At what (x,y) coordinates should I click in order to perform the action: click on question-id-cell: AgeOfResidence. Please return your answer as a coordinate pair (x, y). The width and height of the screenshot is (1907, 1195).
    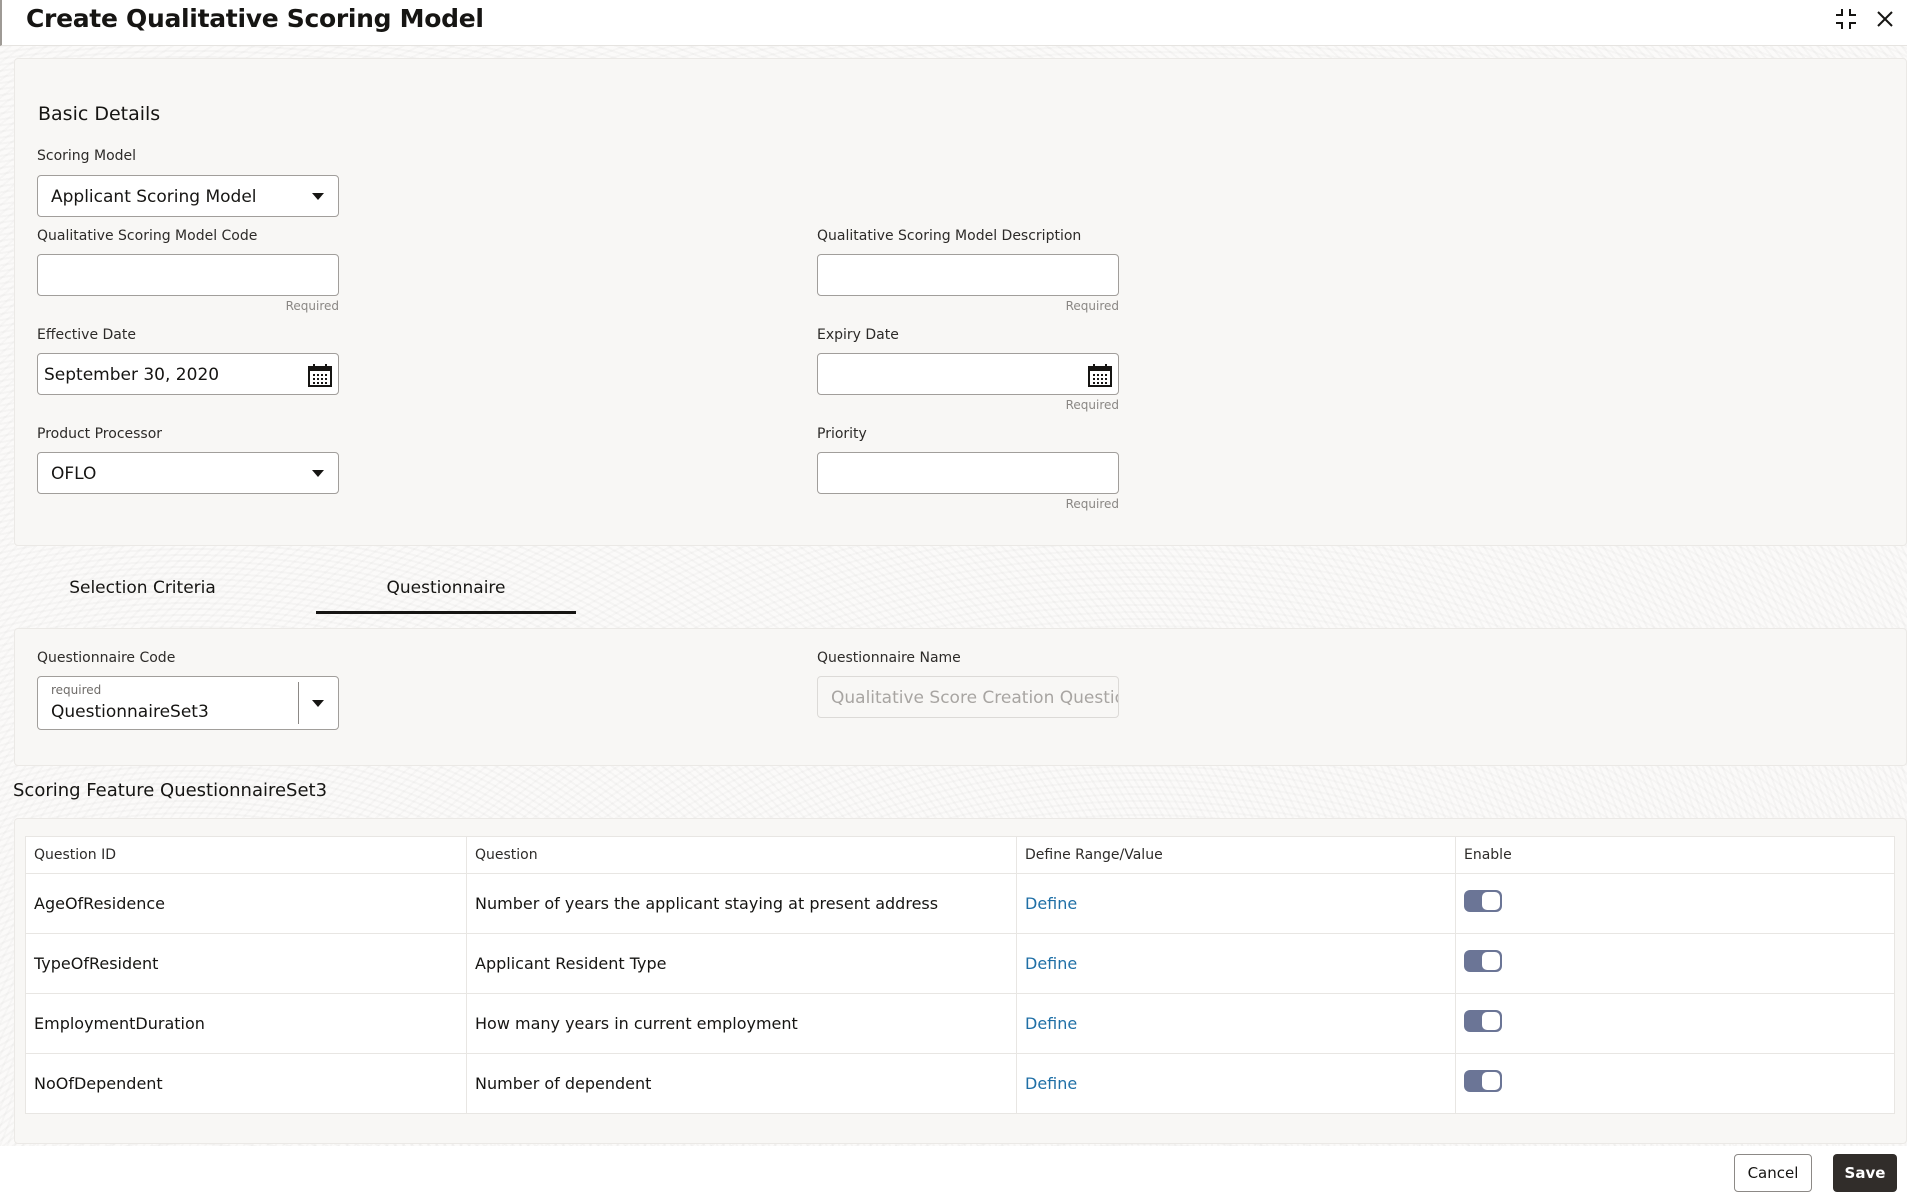
    Looking at the image, I should click on (246, 903).